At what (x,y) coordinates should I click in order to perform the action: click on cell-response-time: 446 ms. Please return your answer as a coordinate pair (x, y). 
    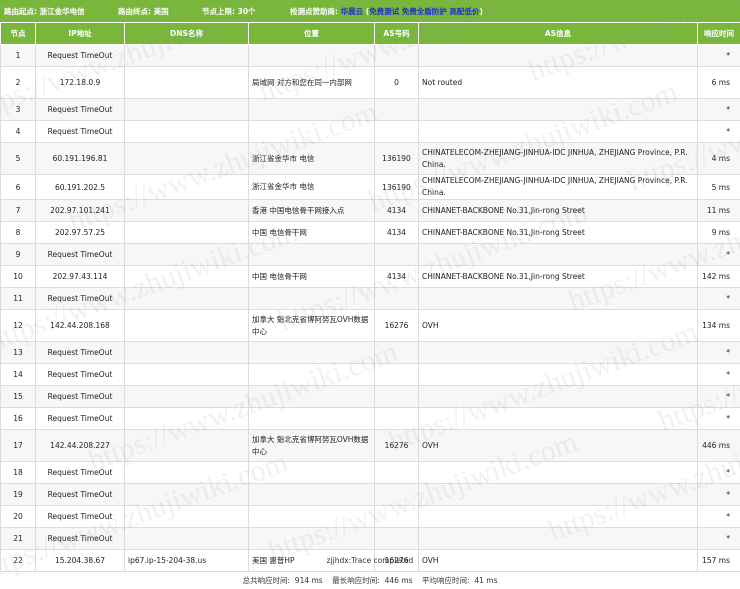
    Looking at the image, I should click on (718, 445).